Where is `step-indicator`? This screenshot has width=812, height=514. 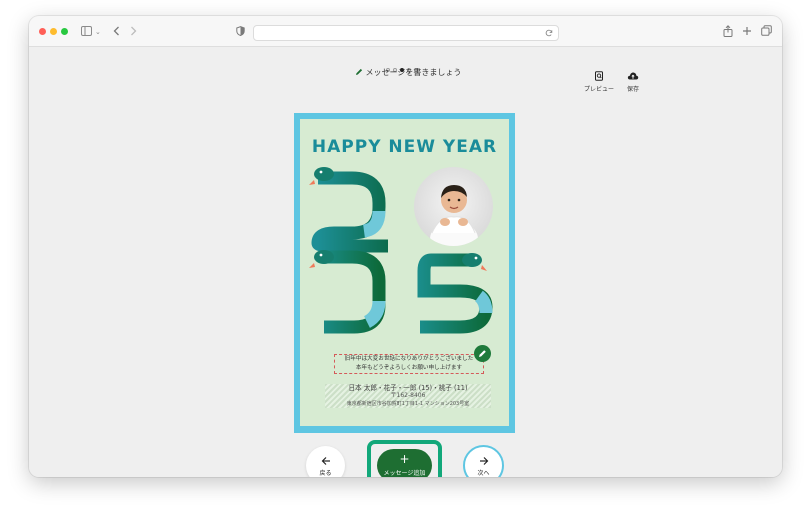
step-indicator is located at coordinates (403, 64).